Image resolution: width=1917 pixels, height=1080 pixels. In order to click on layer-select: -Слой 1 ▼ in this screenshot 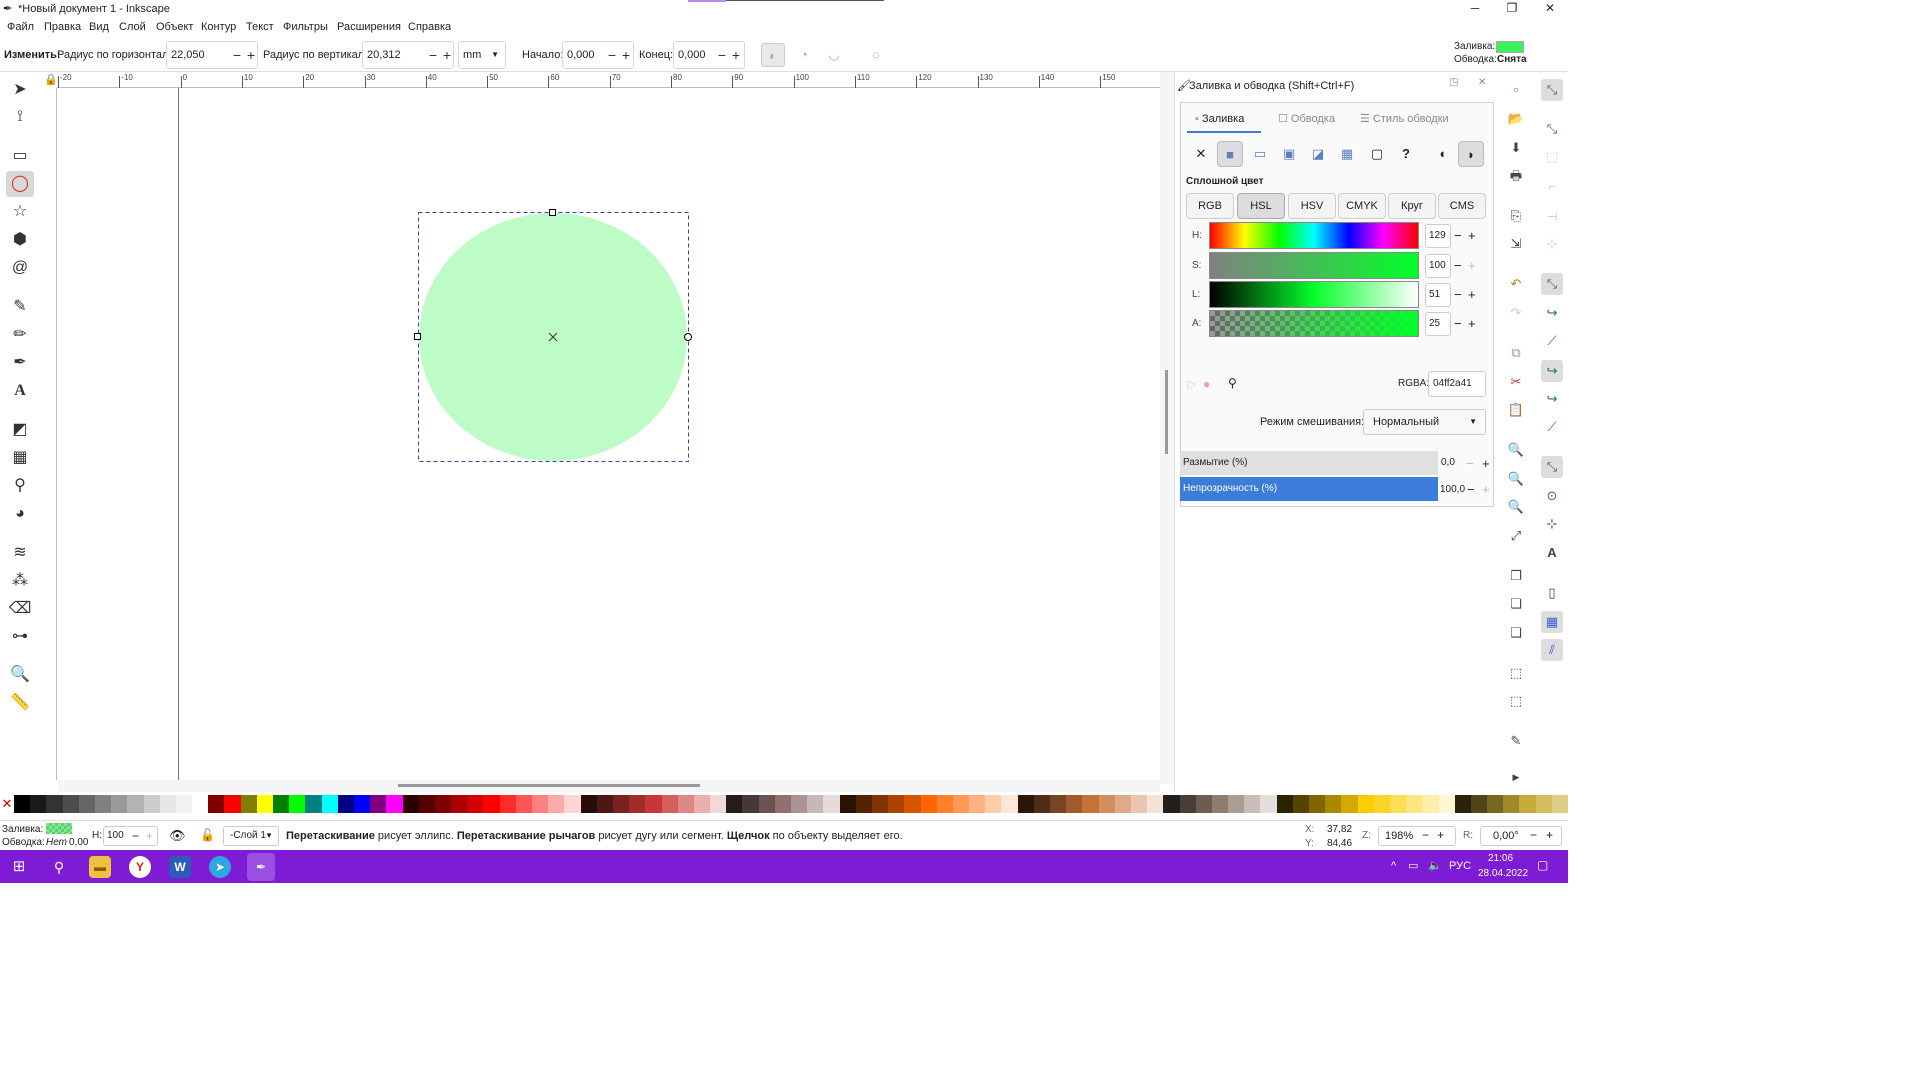, I will do `click(251, 836)`.